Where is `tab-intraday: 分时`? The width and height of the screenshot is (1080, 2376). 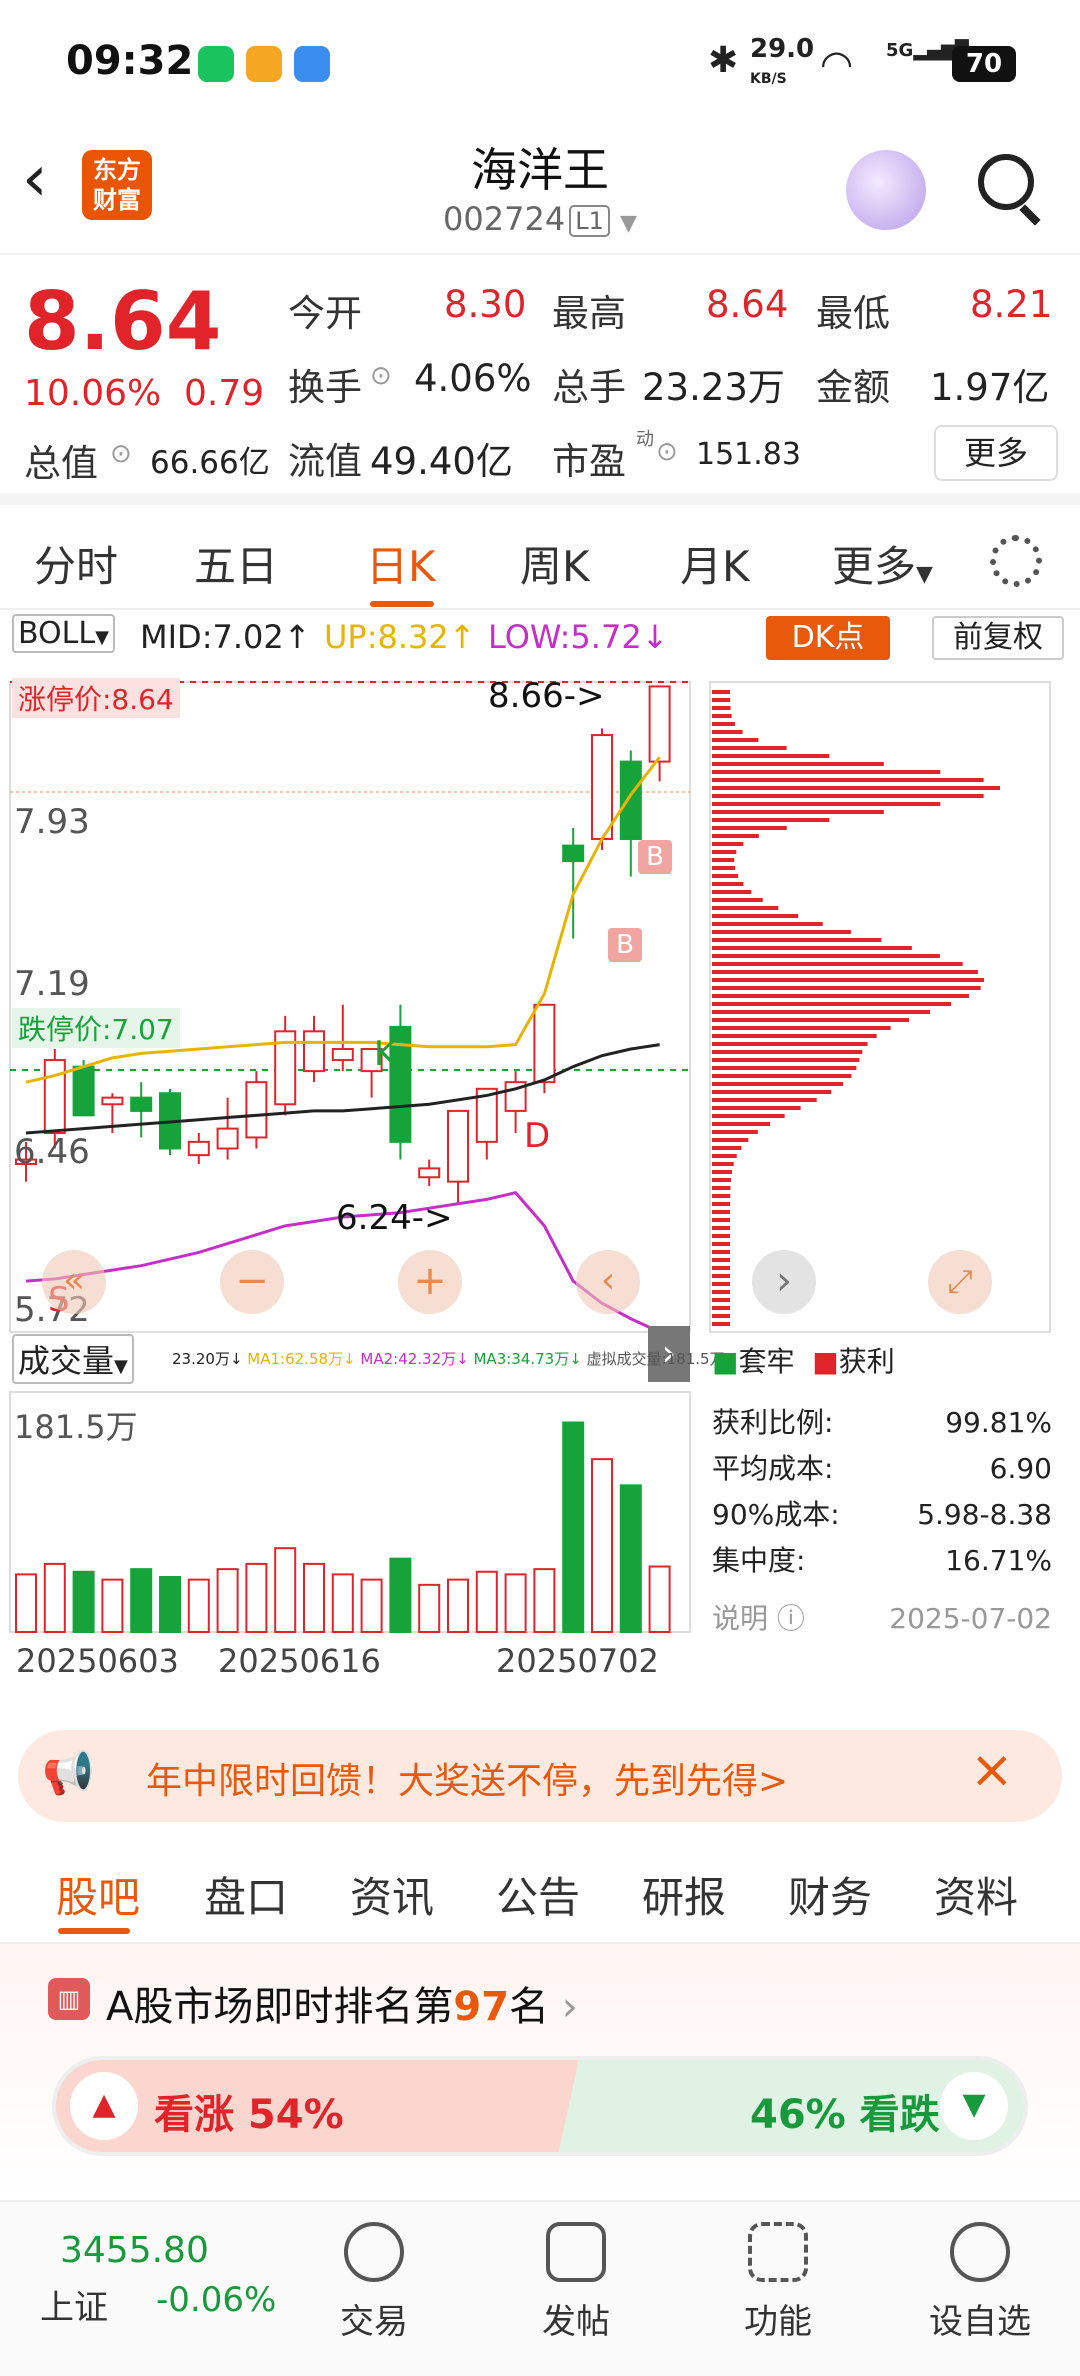 tab-intraday: 分时 is located at coordinates (76, 563).